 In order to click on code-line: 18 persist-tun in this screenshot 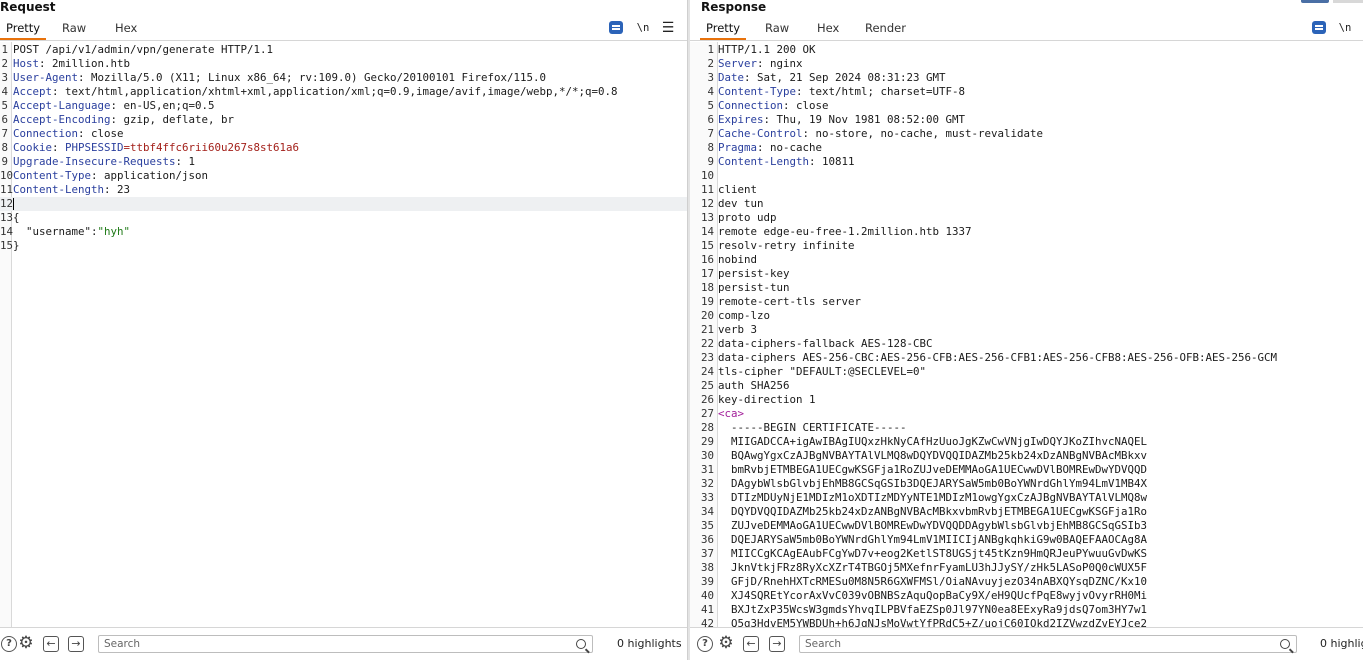, I will do `click(1026, 288)`.